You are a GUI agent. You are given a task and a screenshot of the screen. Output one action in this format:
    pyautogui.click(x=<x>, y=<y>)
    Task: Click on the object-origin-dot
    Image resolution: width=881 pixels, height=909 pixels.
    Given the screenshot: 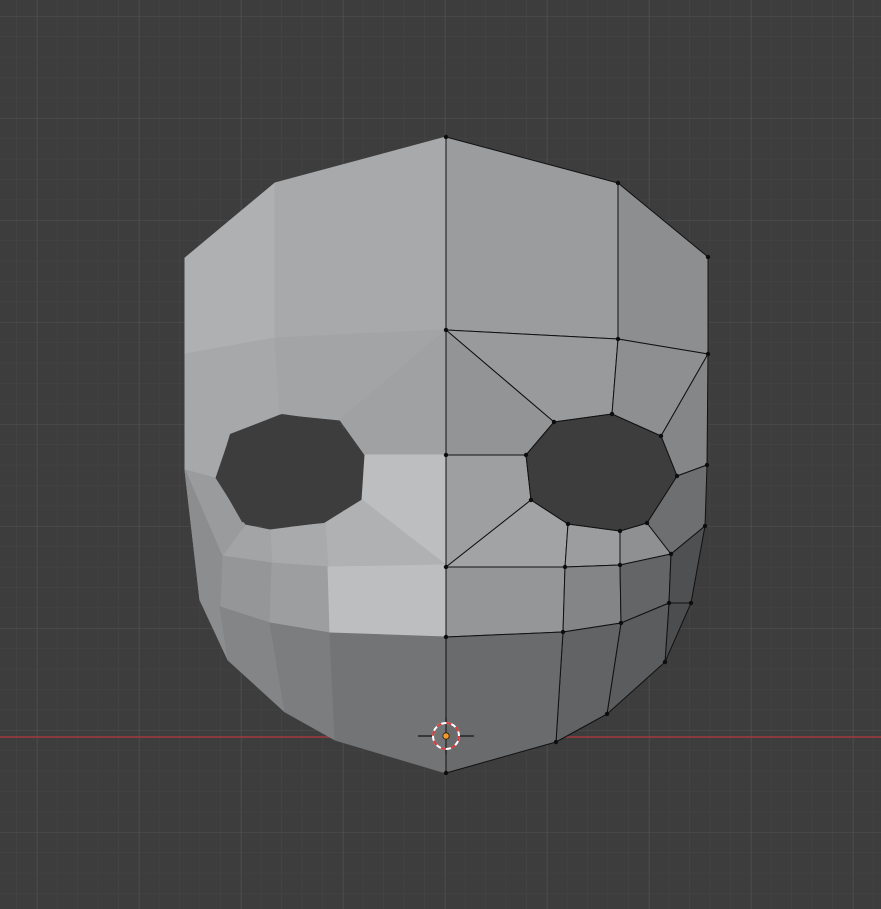 What is the action you would take?
    pyautogui.click(x=446, y=736)
    